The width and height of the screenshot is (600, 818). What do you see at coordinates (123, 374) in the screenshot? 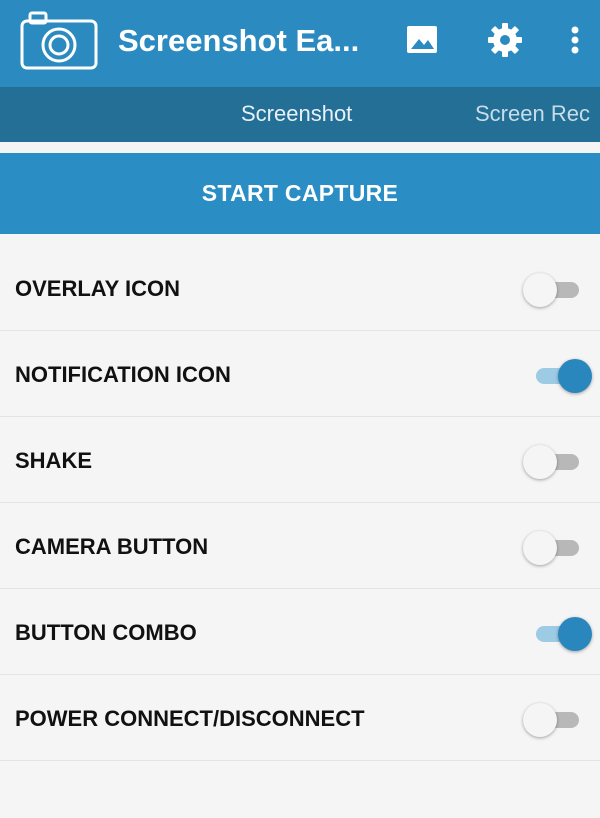
I see `setting-label: NOTIFICATION ICON` at bounding box center [123, 374].